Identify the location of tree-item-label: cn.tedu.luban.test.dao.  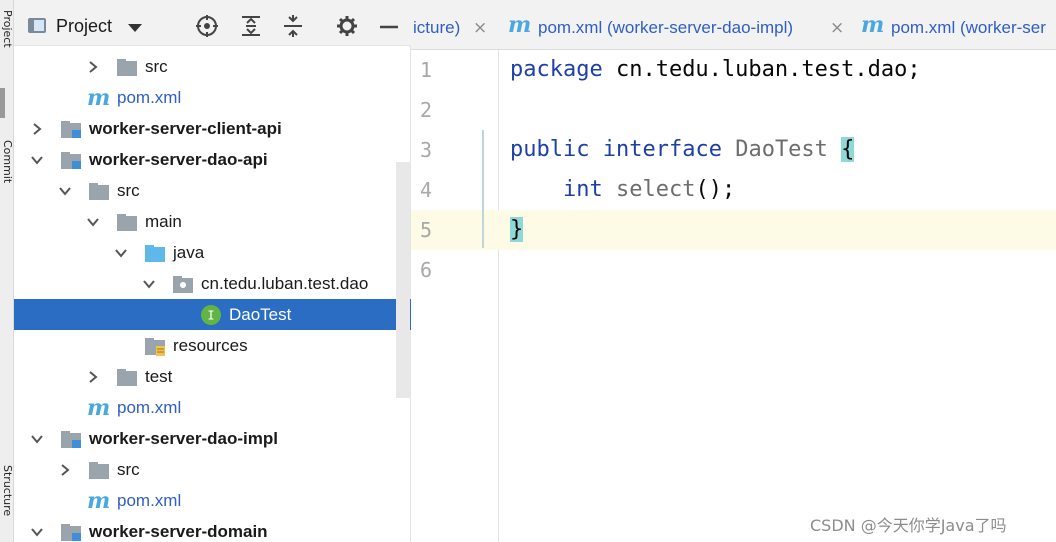
(285, 283).